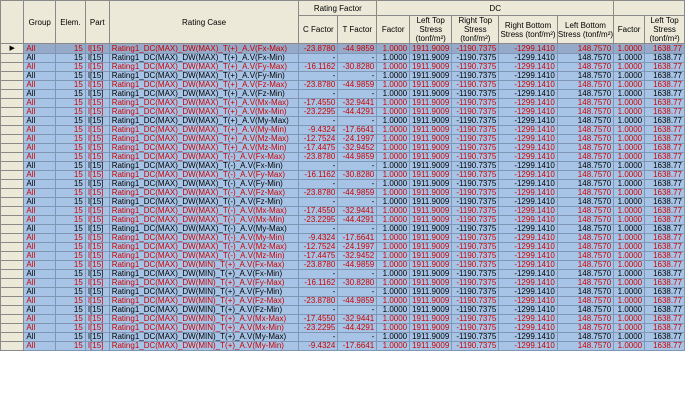 The width and height of the screenshot is (685, 412). What do you see at coordinates (204, 328) in the screenshot?
I see `rating-case-cell: Rating1_DC(MAX)_DW(MIN)_T(+)_A.V(Mx-Min)` at bounding box center [204, 328].